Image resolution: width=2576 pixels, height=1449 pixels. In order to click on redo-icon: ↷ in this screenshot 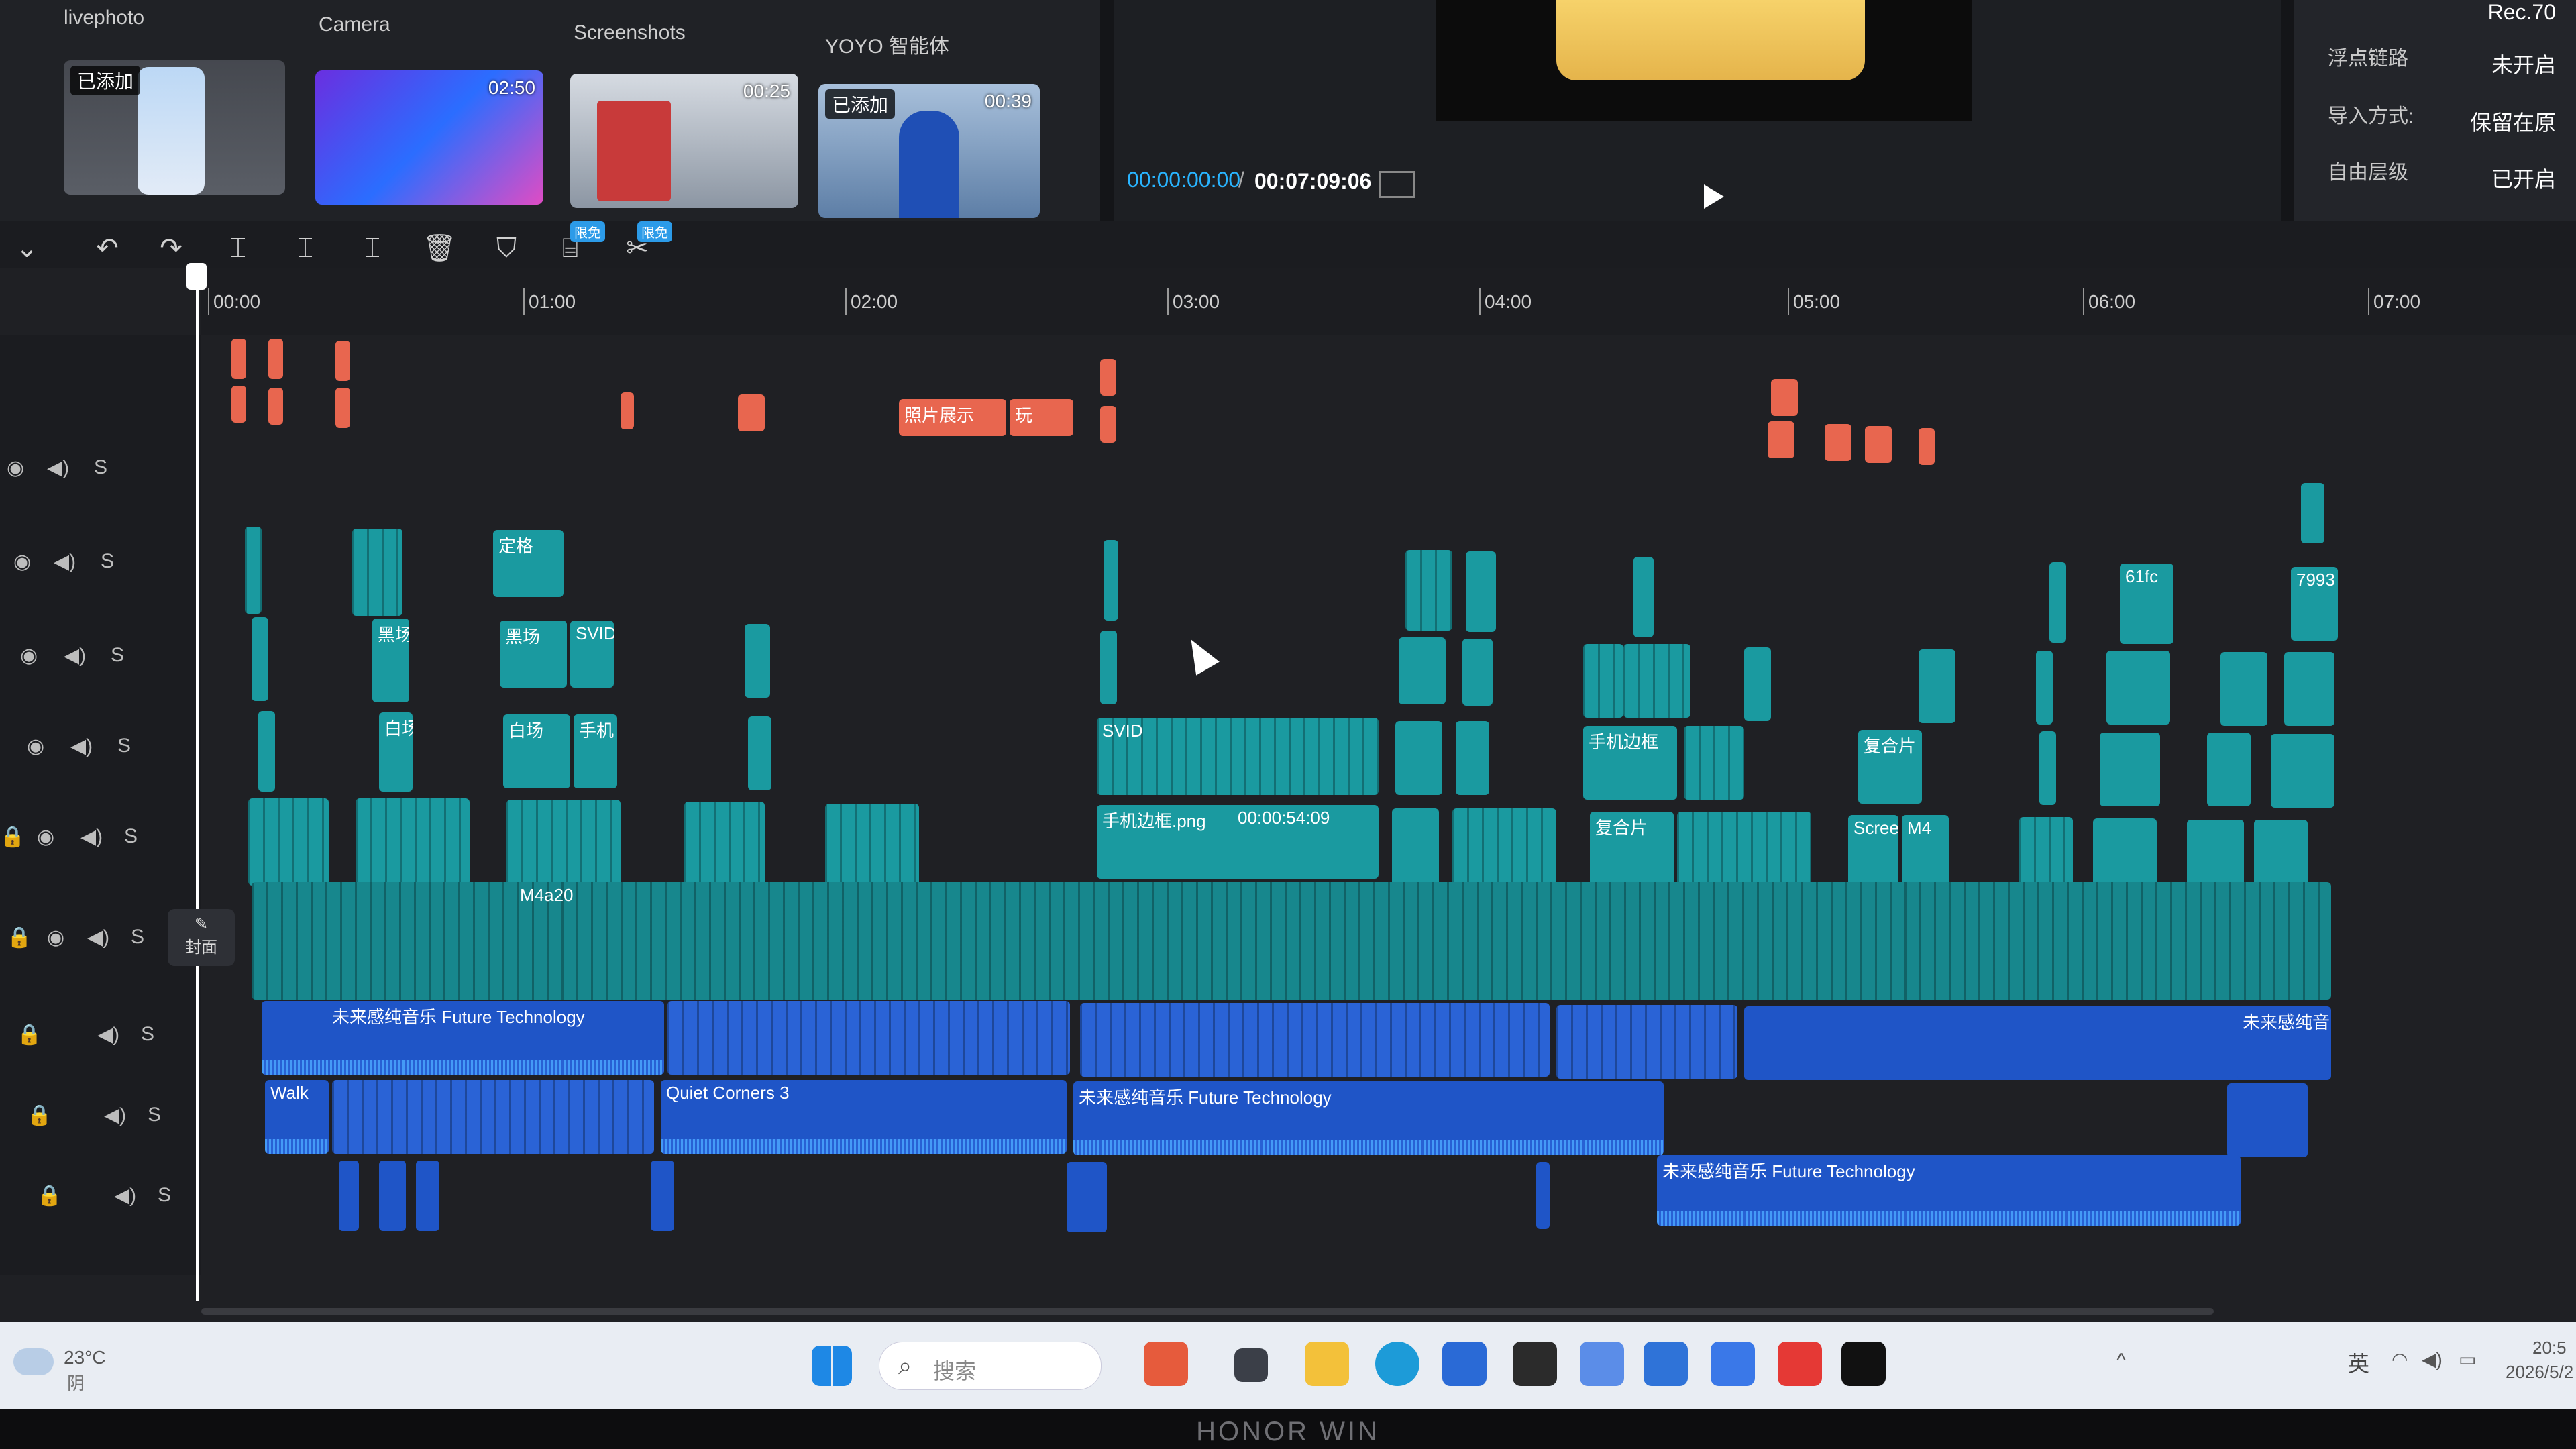, I will do `click(171, 248)`.